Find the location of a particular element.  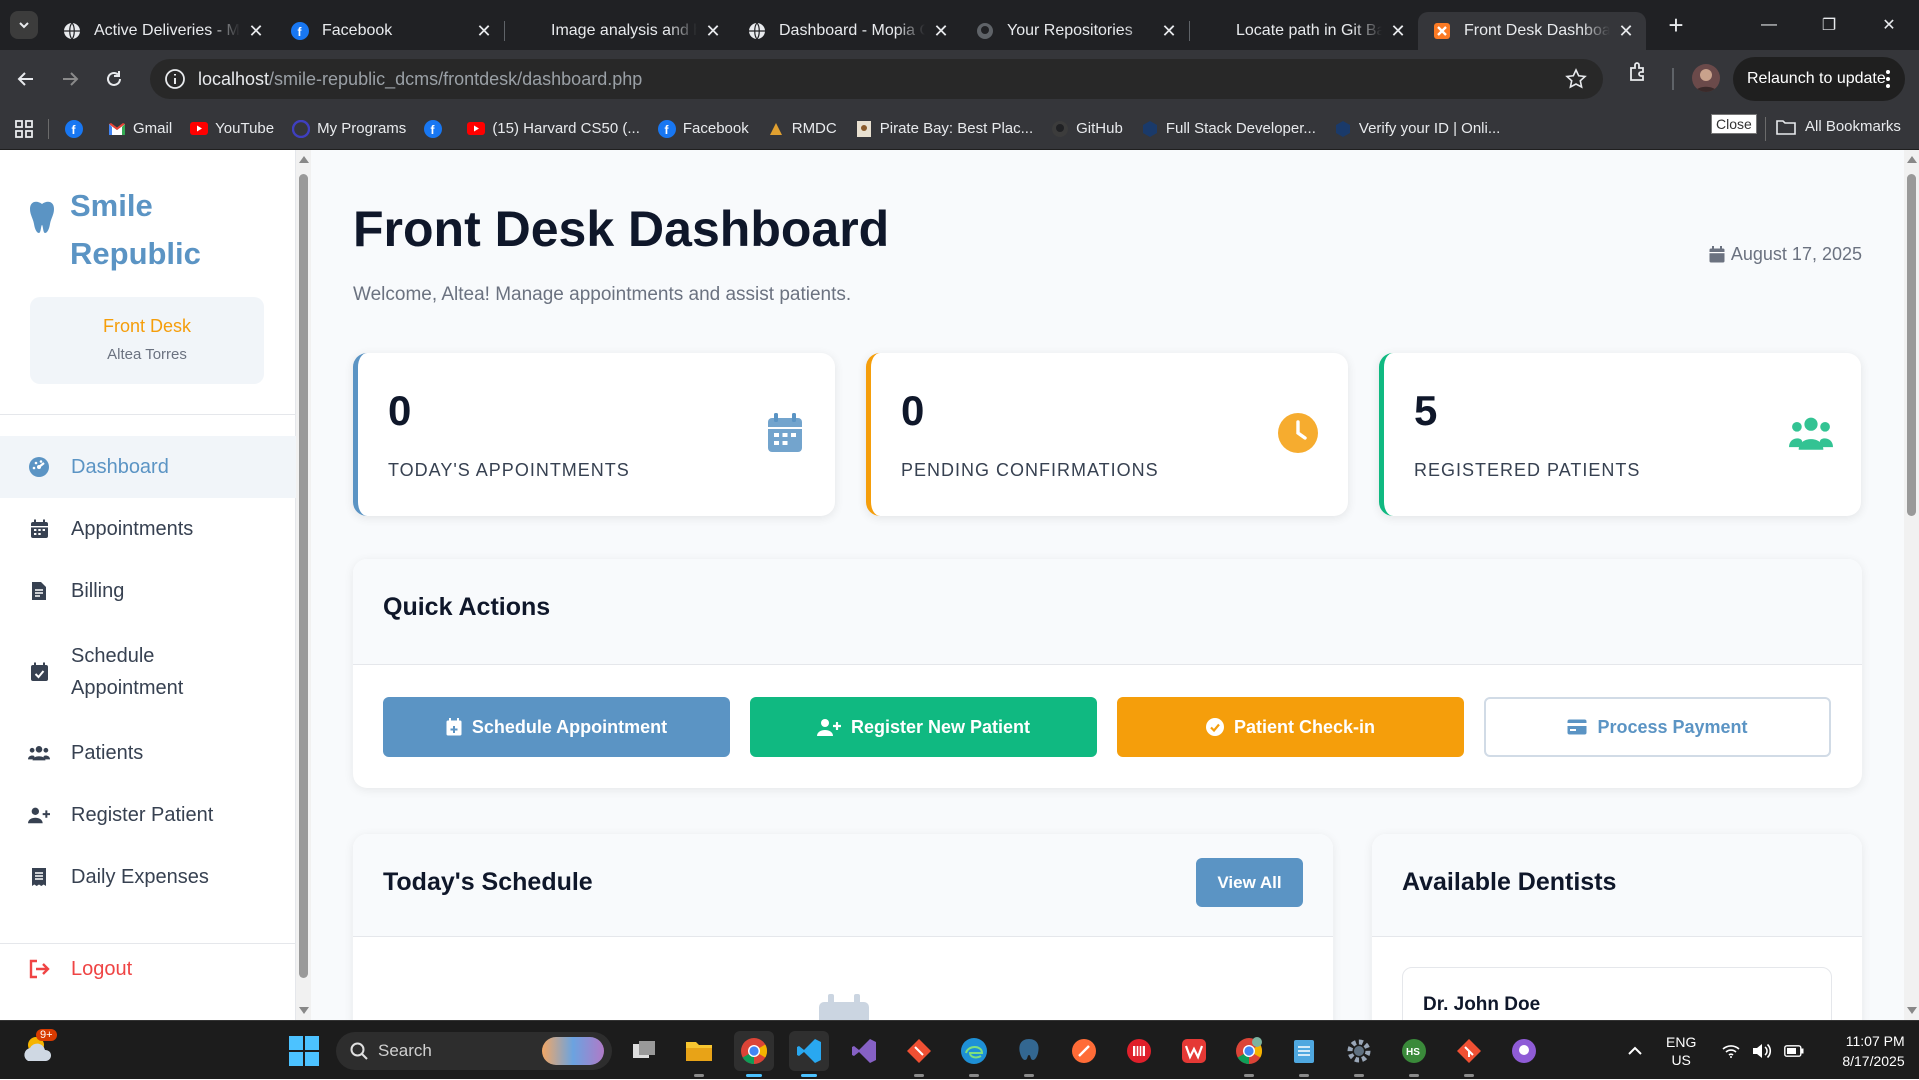

bookmark-youtube: YouTube is located at coordinates (232, 129).